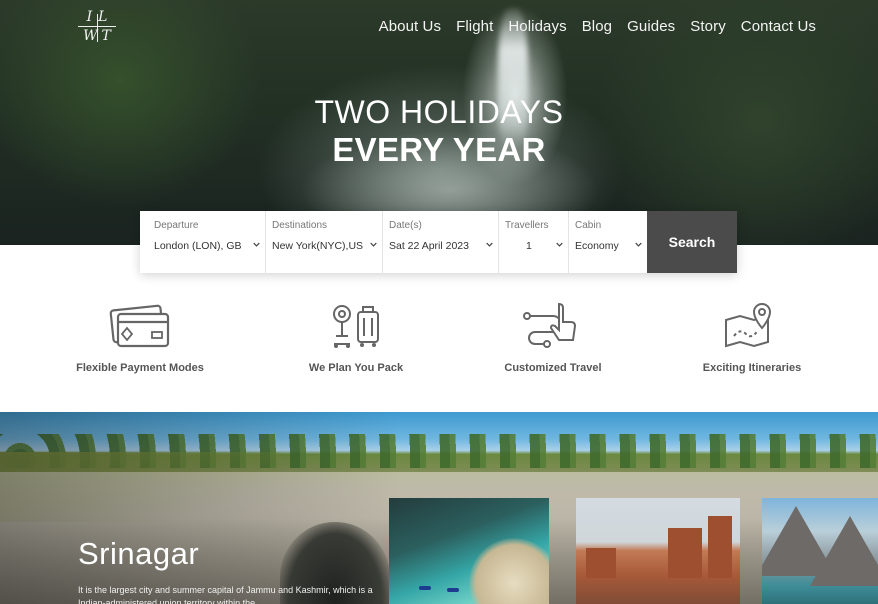 The width and height of the screenshot is (878, 604). Describe the element at coordinates (588, 225) in the screenshot. I see `cabin-label: Cabin` at that location.